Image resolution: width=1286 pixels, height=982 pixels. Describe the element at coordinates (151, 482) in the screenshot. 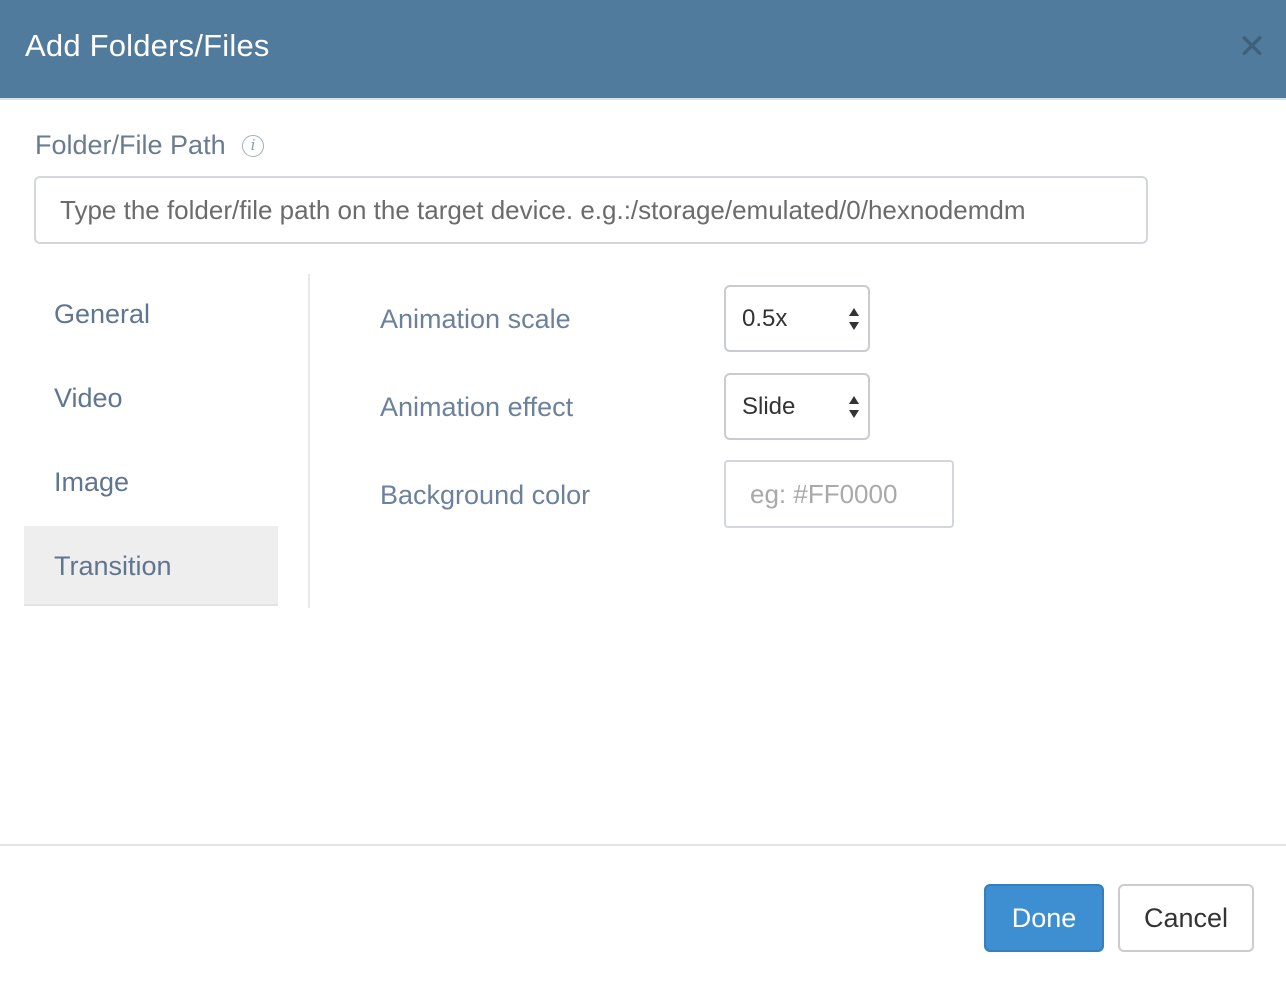

I see `nav-item-image: Image` at that location.